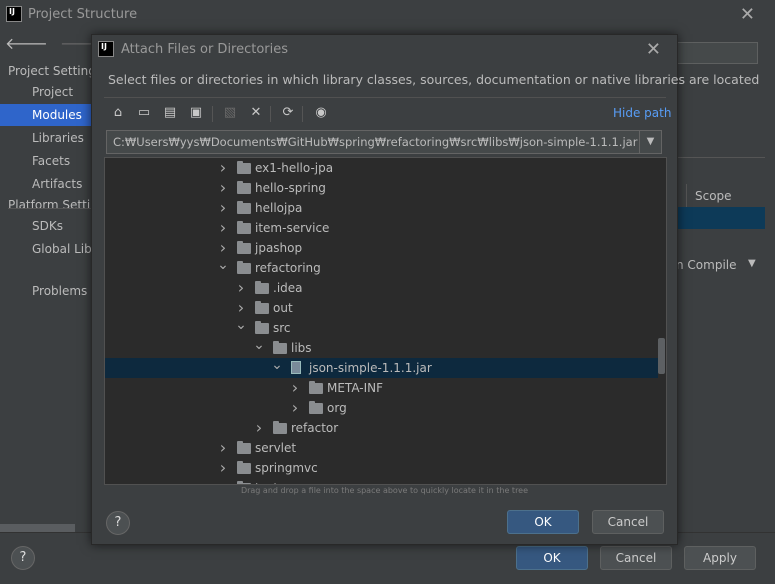  What do you see at coordinates (118, 523) in the screenshot?
I see `dialog-help-button: ?` at bounding box center [118, 523].